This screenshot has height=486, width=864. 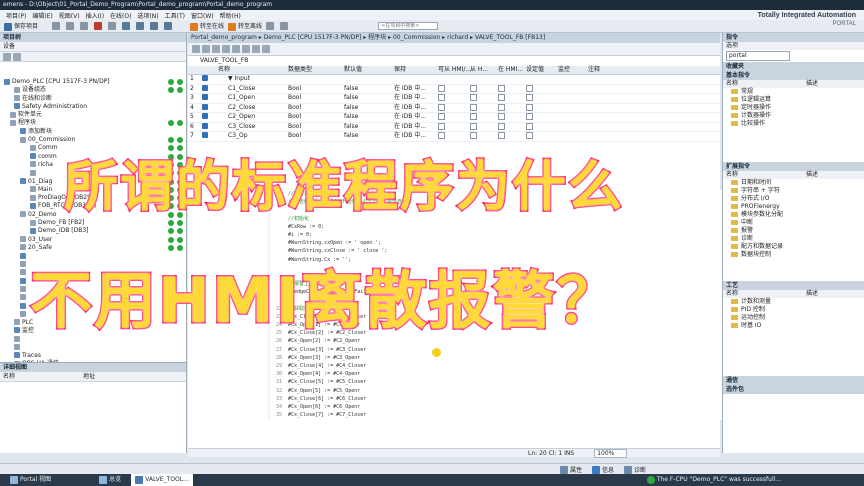 I want to click on instruction-folder: 位逻辑运算, so click(x=793, y=100).